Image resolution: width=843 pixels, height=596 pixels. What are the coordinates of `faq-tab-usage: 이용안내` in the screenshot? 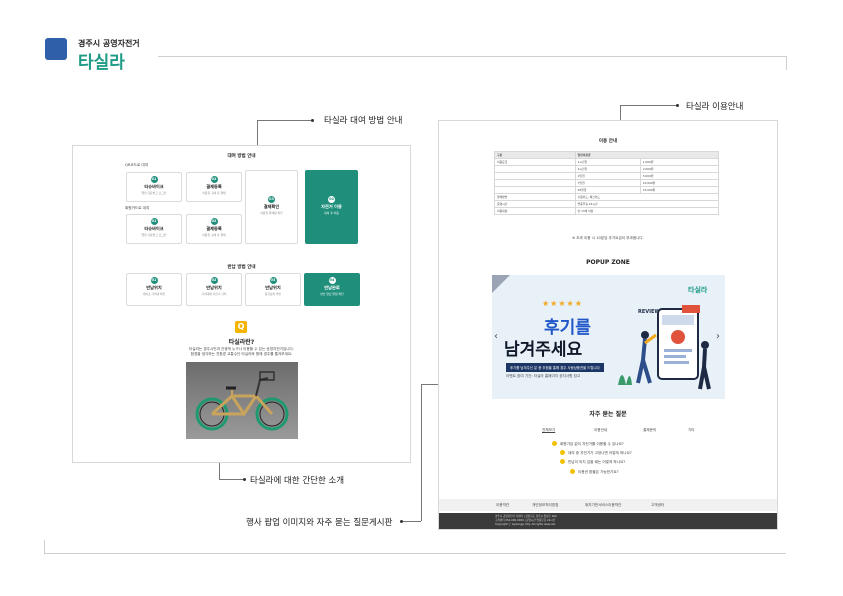 It's located at (600, 430).